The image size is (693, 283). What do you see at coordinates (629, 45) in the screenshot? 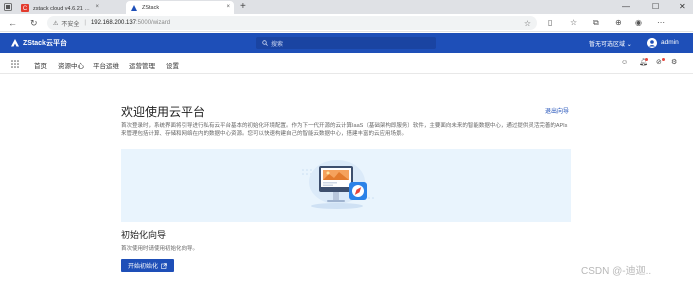
I see `chevron-down-icon: ⌄` at bounding box center [629, 45].